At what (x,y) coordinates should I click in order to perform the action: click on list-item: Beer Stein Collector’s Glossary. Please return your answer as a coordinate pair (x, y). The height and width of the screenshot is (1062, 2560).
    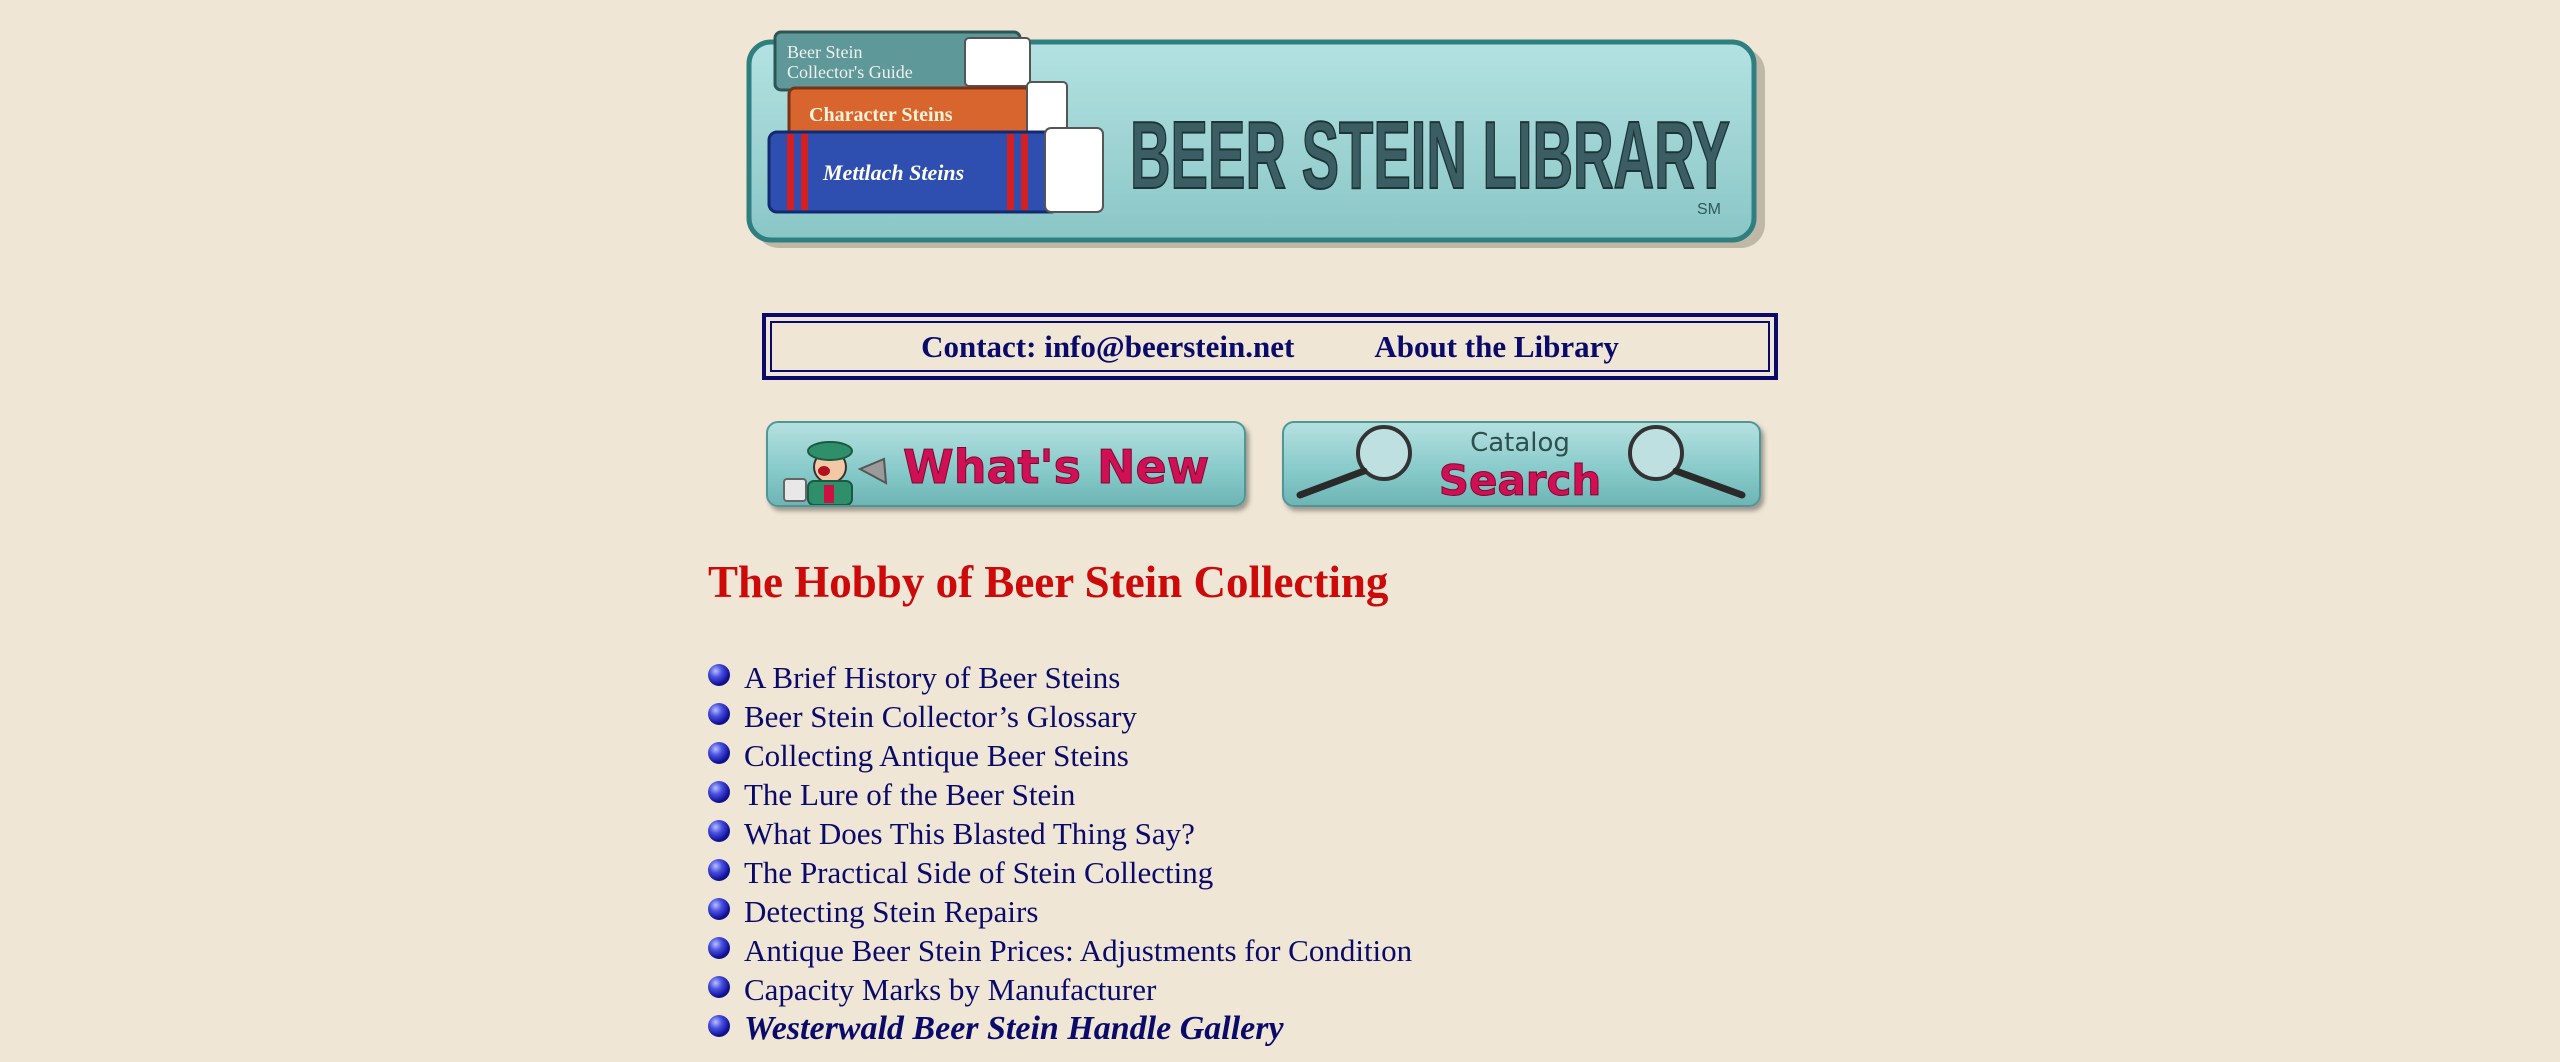
    Looking at the image, I should click on (1060, 716).